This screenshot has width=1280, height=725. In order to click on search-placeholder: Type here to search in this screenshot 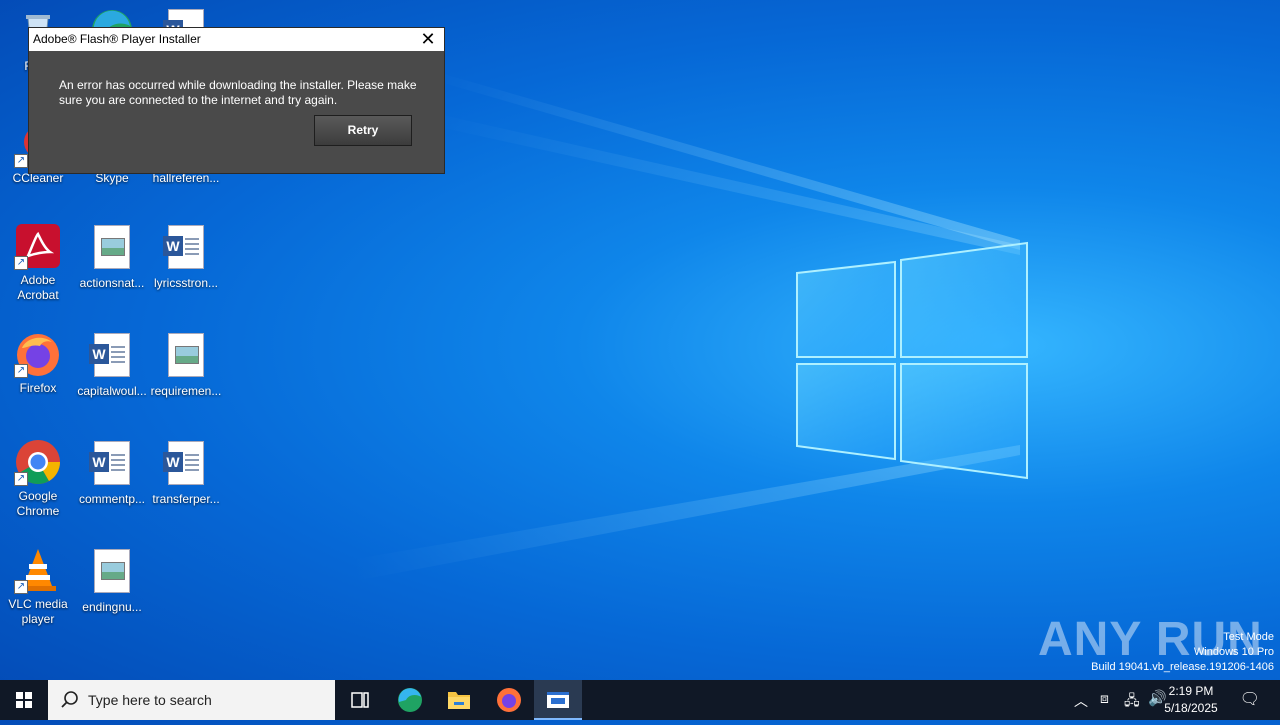, I will do `click(150, 700)`.